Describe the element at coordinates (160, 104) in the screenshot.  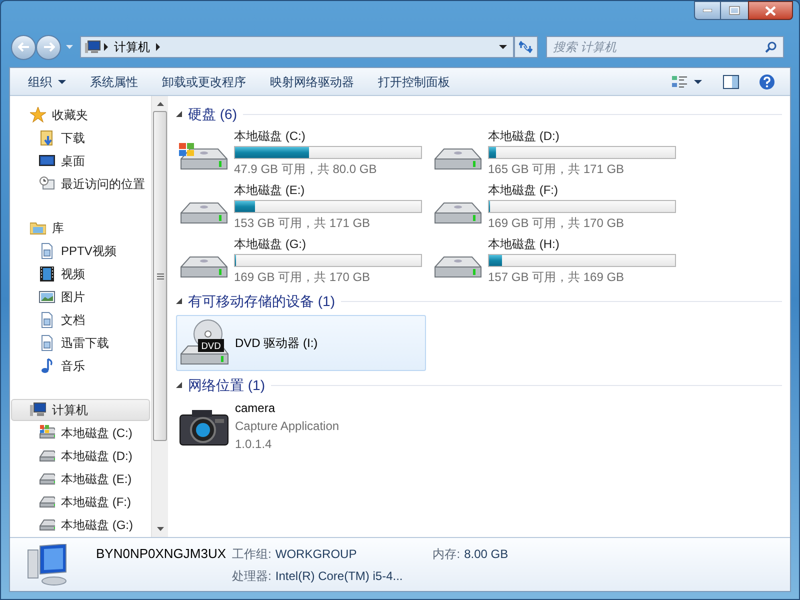
I see `scroll-up-icon` at that location.